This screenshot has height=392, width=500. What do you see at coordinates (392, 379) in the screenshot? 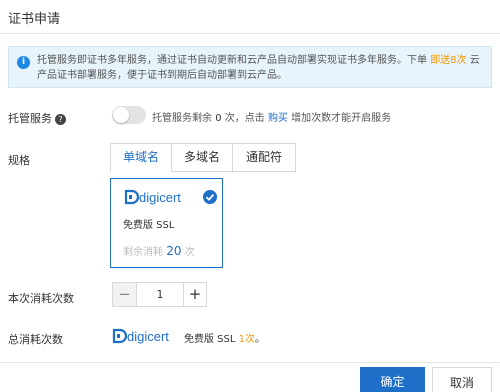
I see `confirm-button: 确定` at bounding box center [392, 379].